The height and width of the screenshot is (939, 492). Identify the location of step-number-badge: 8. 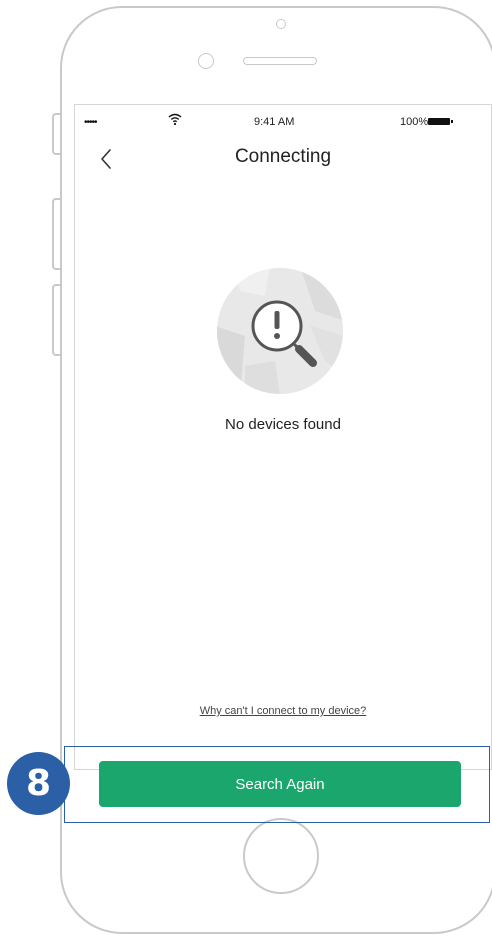
(38, 783).